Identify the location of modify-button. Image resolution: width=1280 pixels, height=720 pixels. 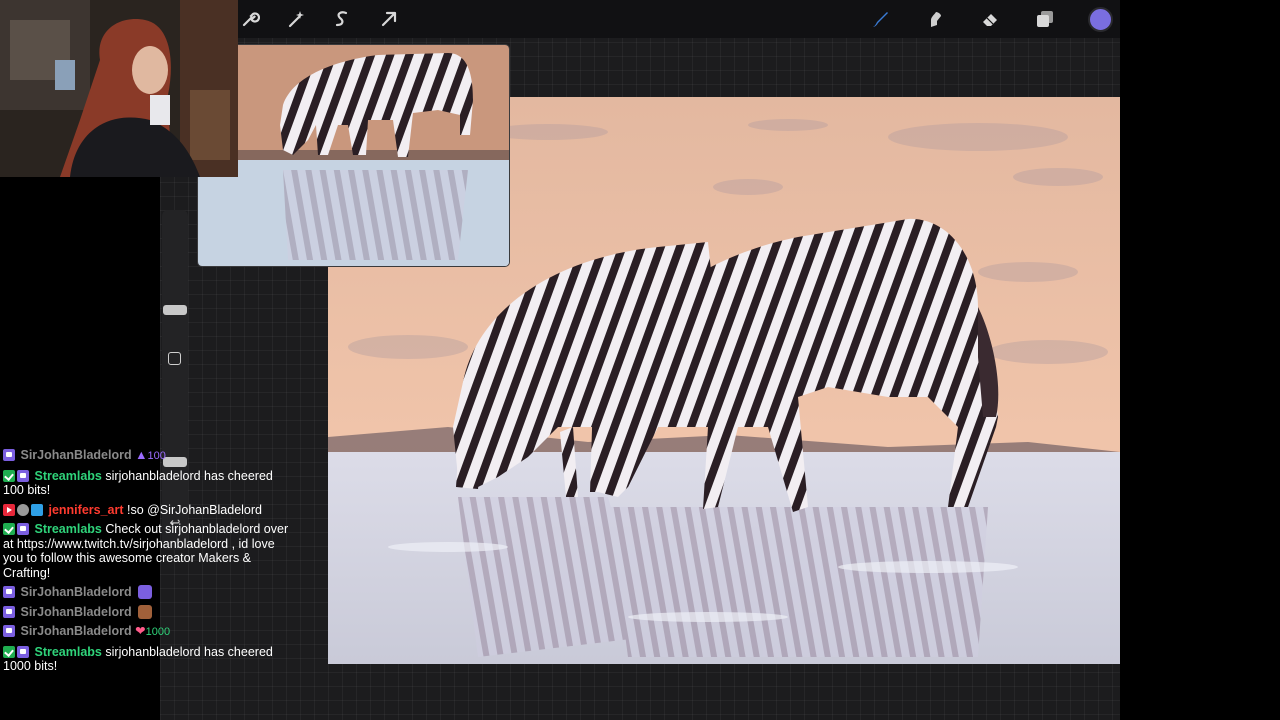
(174, 358).